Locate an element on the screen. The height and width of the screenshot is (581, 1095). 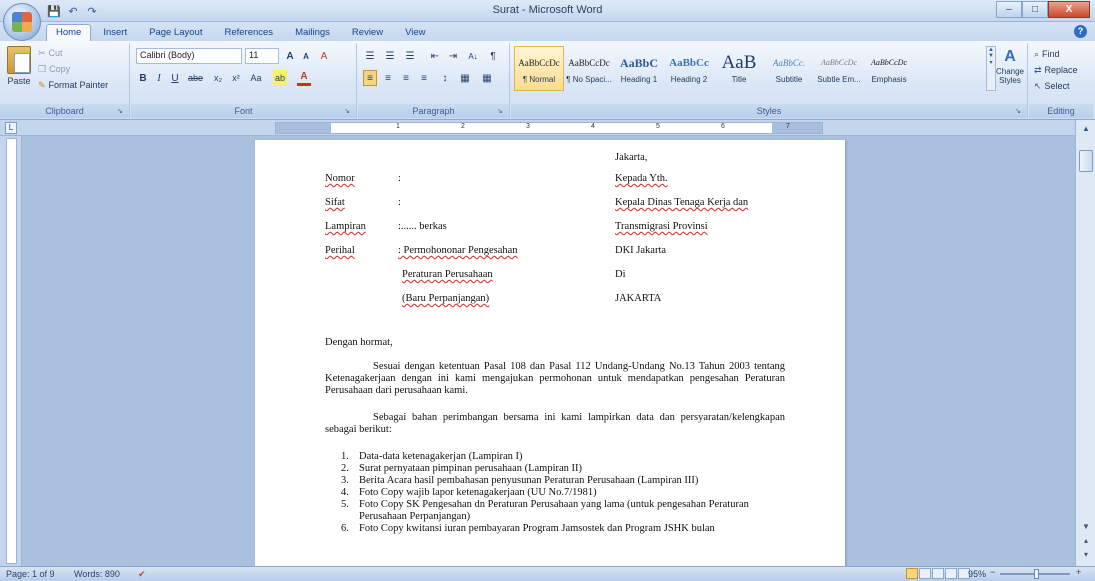
ruler-number: 3 is located at coordinates (528, 126).